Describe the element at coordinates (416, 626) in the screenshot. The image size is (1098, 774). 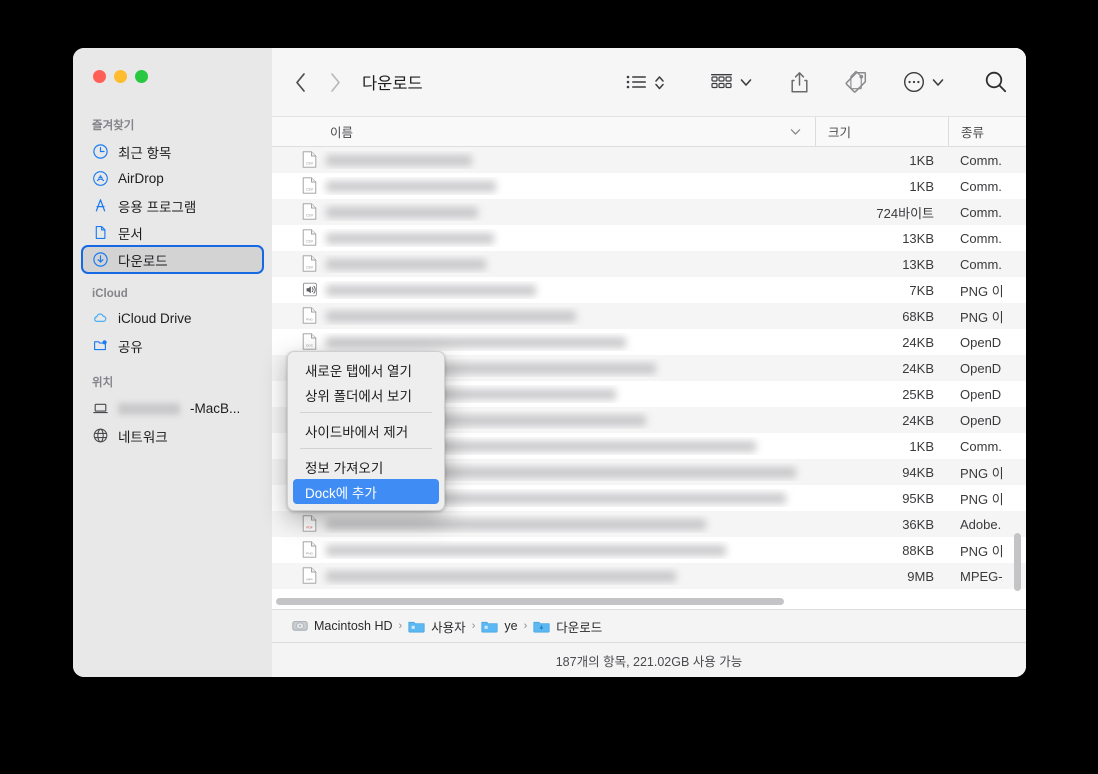
I see `folder-icon` at that location.